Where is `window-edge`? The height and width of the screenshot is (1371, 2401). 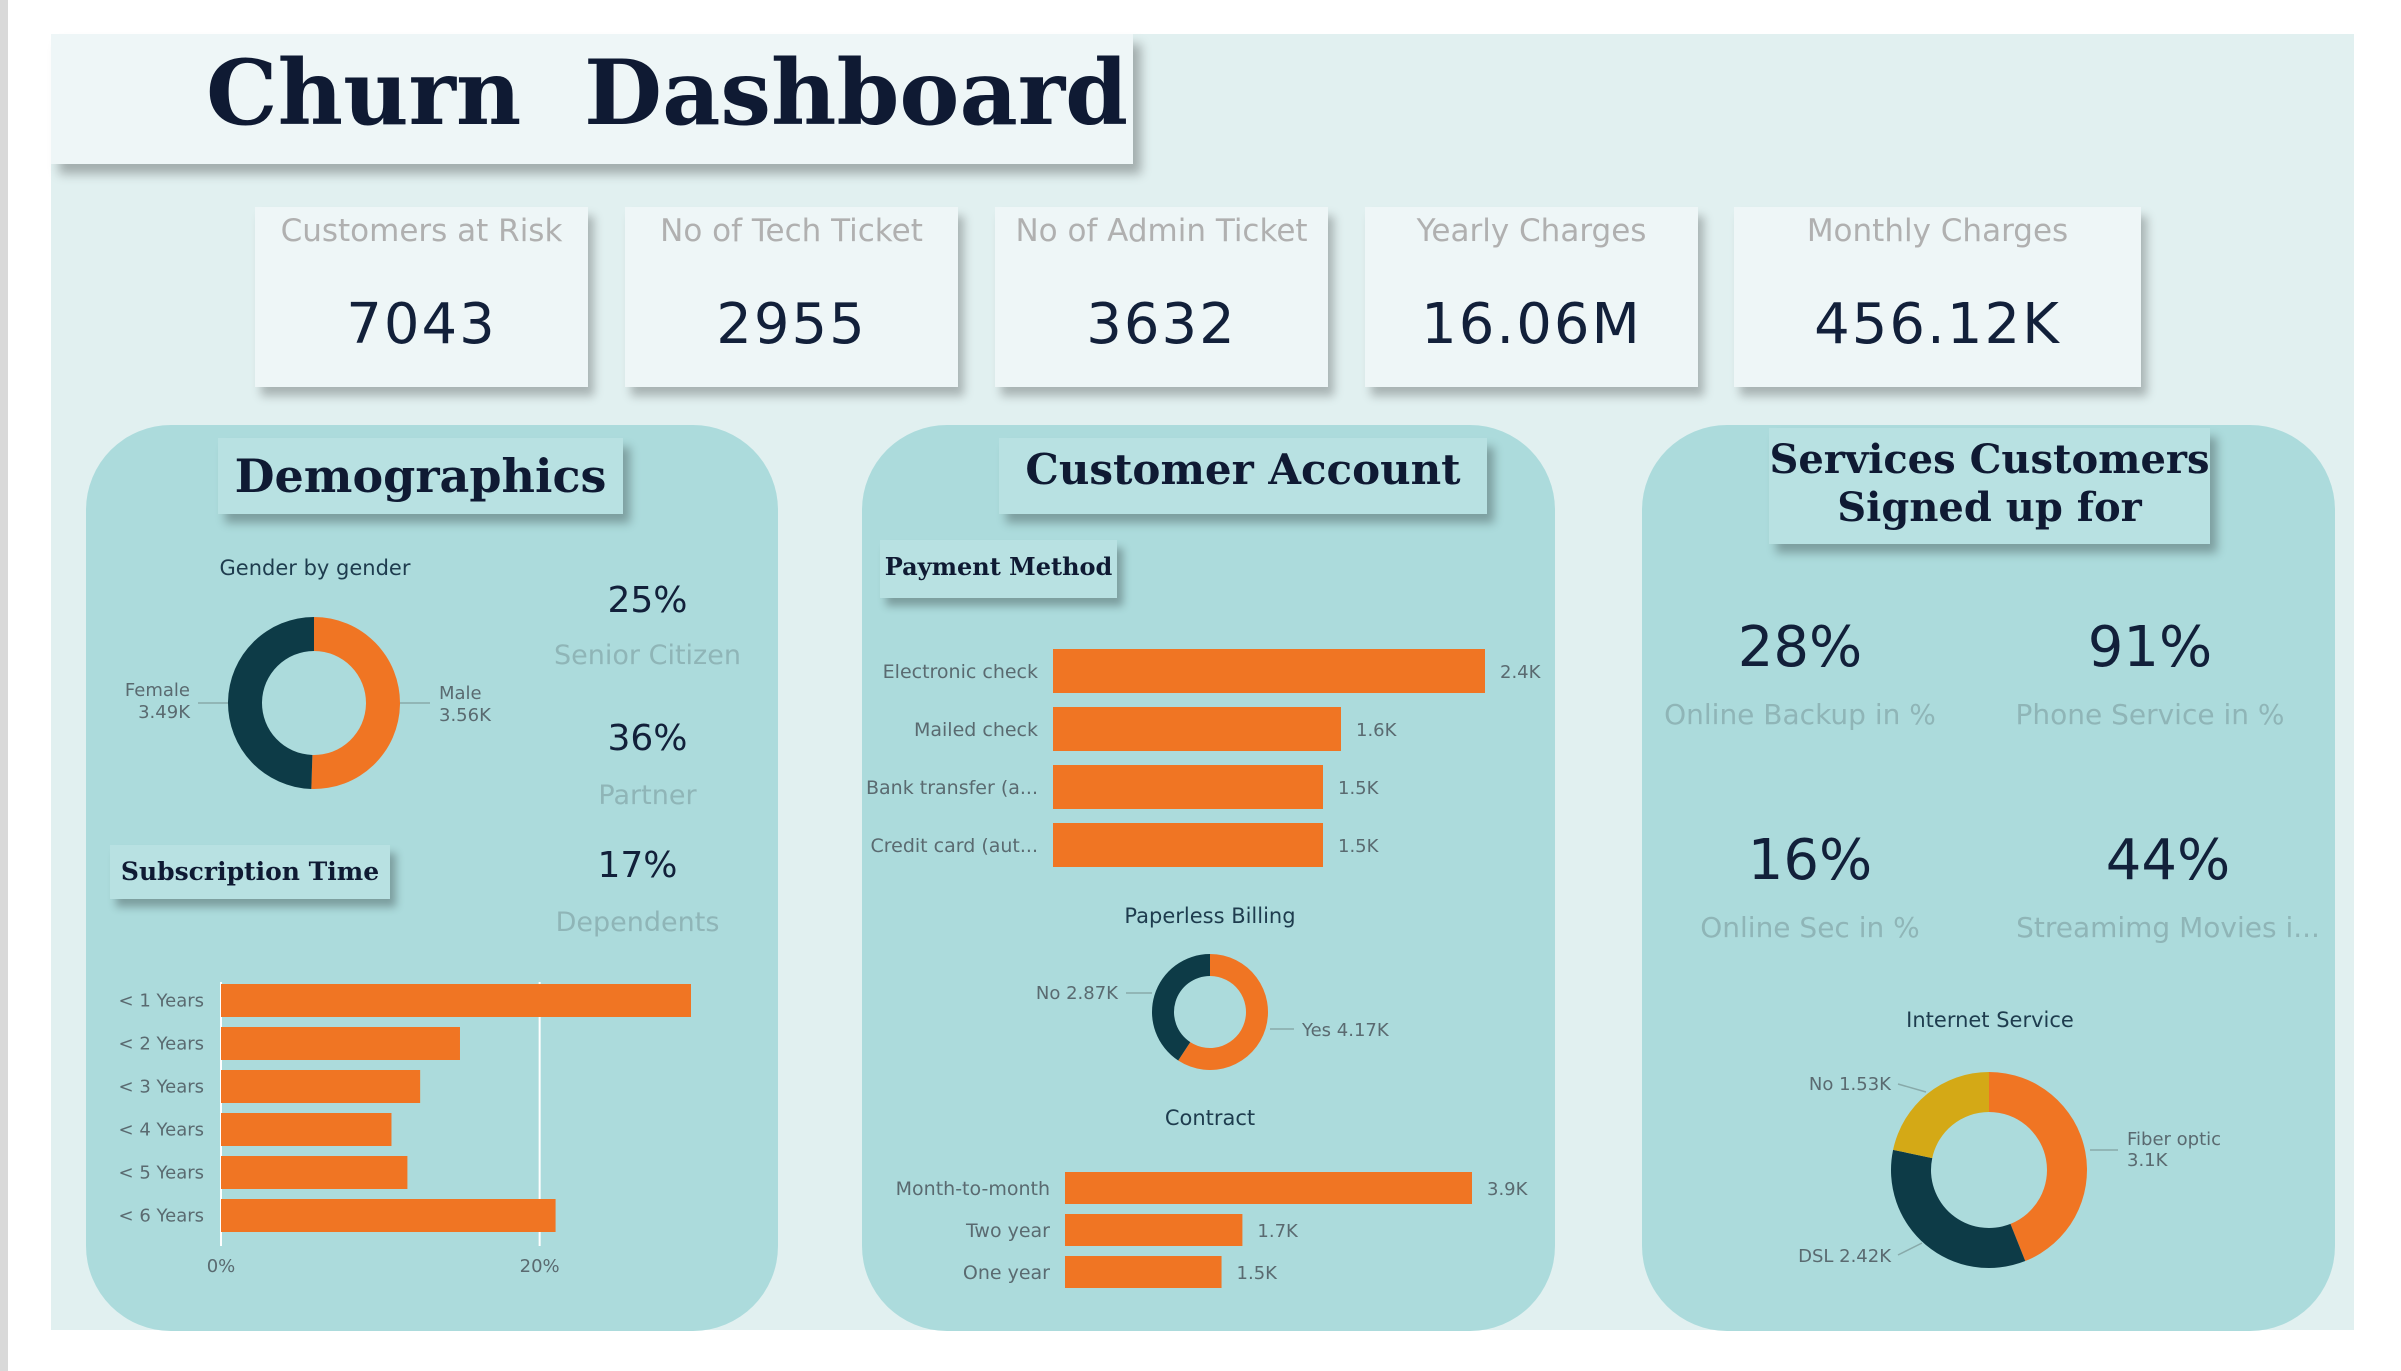 window-edge is located at coordinates (4, 685).